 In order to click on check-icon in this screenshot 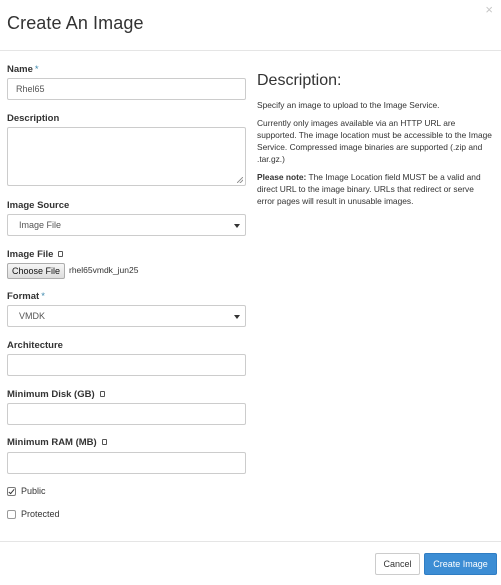, I will do `click(11, 491)`.